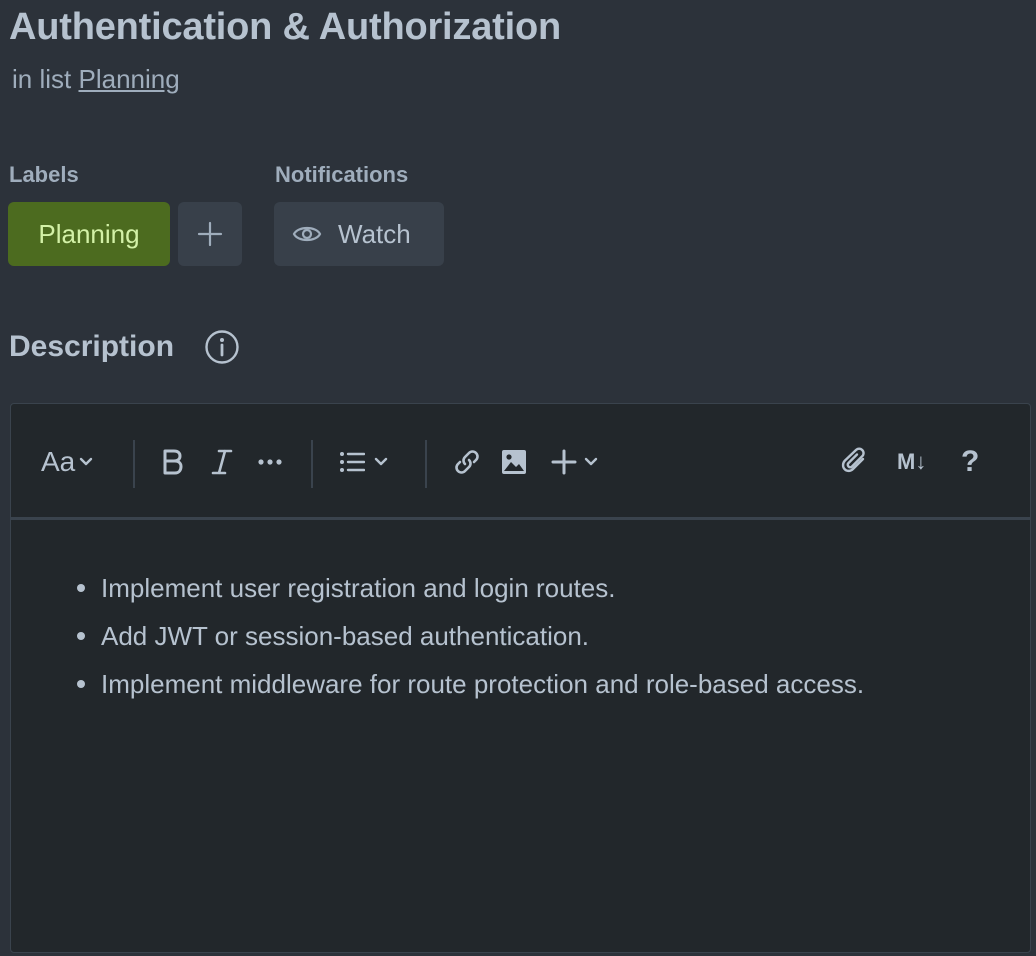 This screenshot has height=956, width=1036. I want to click on more-formatting-icon, so click(270, 462).